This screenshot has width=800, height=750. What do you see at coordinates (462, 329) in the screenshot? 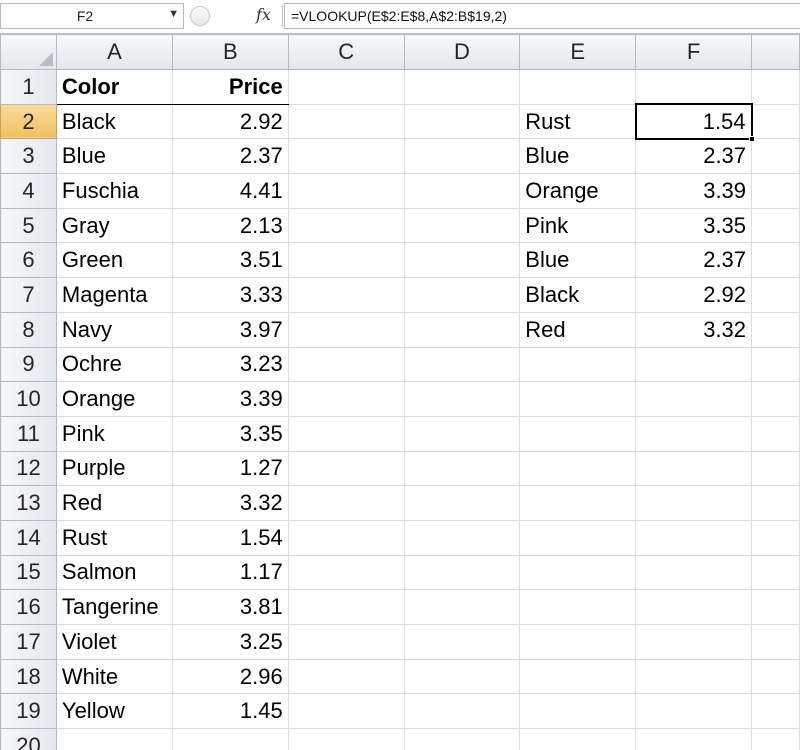
I see `cell-d8` at bounding box center [462, 329].